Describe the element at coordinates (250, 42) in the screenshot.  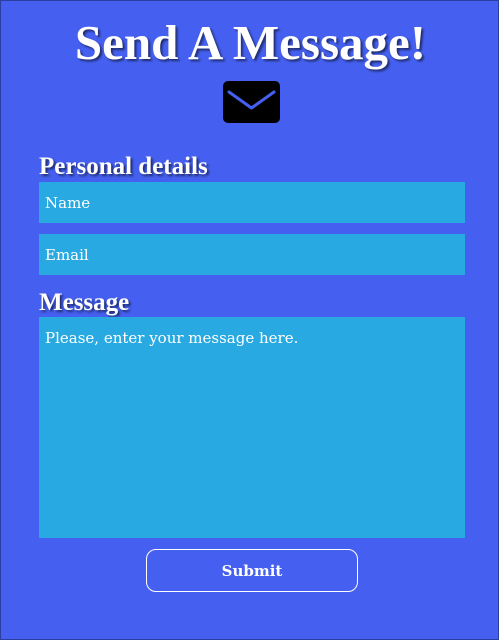
I see `page-title: Send A Message!` at that location.